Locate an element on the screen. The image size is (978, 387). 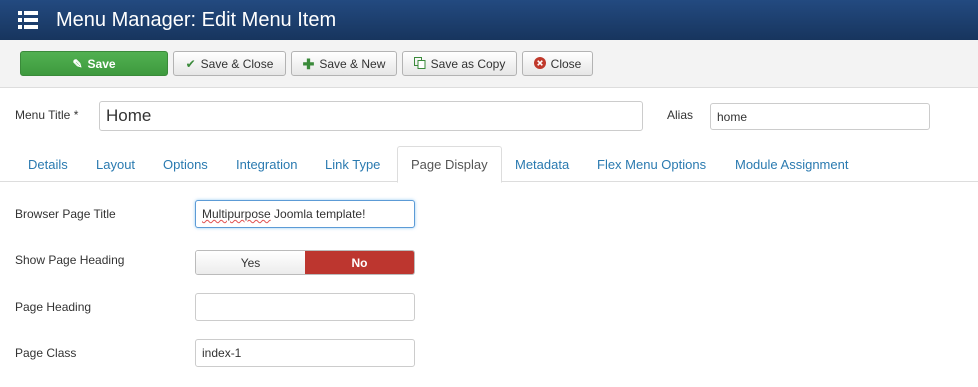
tab-details: Details is located at coordinates (48, 164).